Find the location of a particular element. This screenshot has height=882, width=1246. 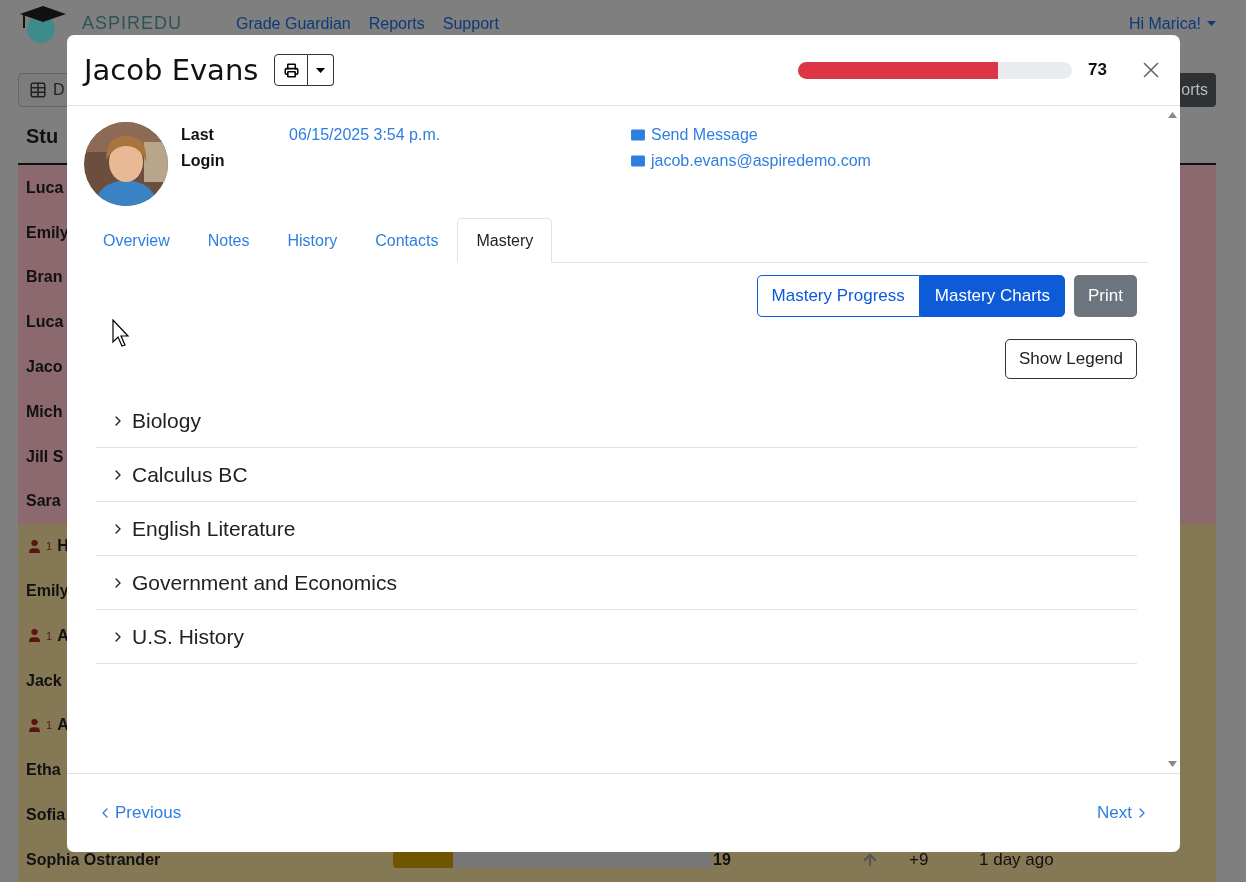

user-menu: Hi Marica! is located at coordinates (1172, 23).